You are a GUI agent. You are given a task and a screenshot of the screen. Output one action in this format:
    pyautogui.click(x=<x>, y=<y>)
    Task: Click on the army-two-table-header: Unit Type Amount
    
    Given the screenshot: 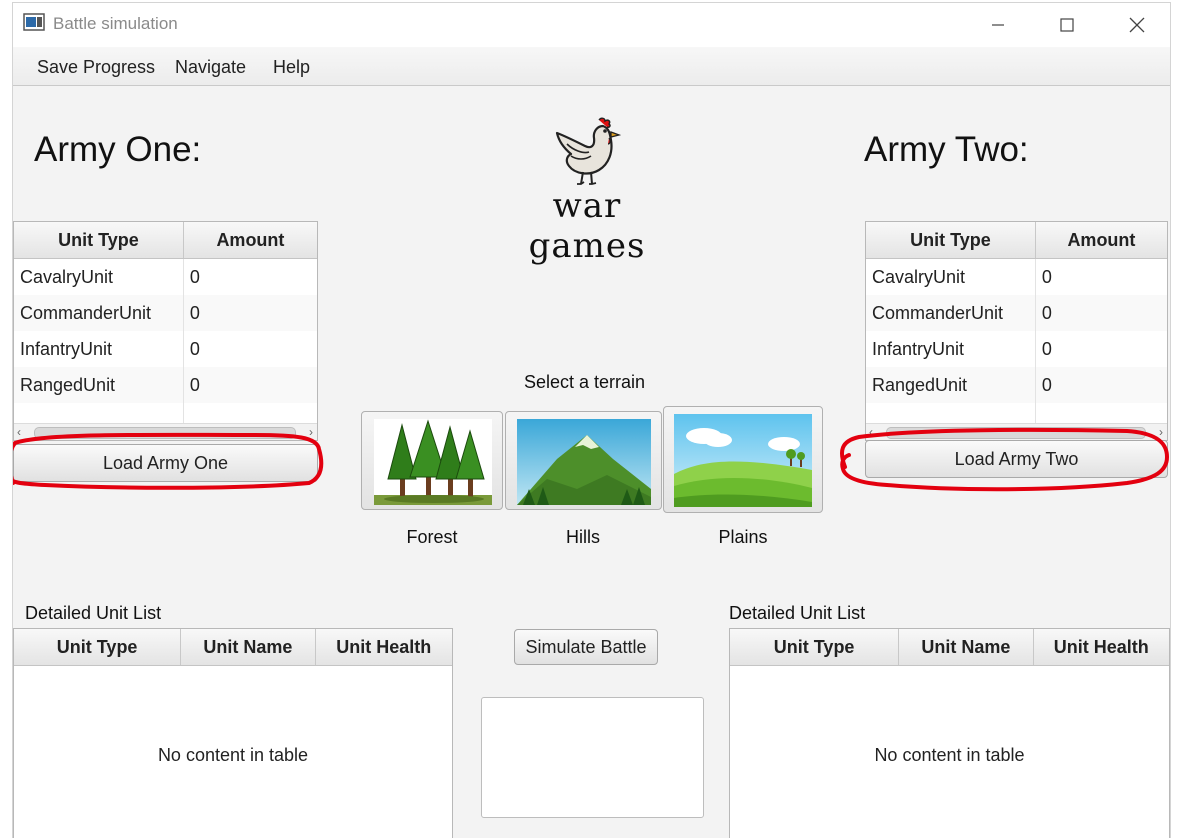 What is the action you would take?
    pyautogui.click(x=1016, y=240)
    